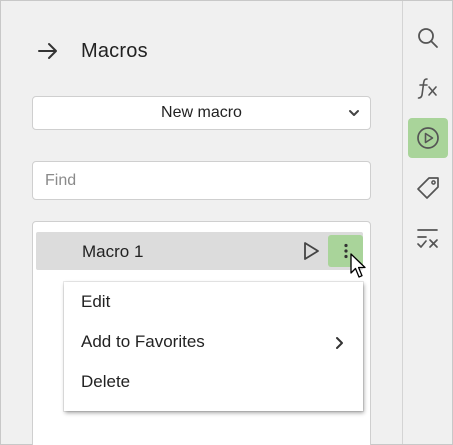  I want to click on side-rail, so click(427, 222).